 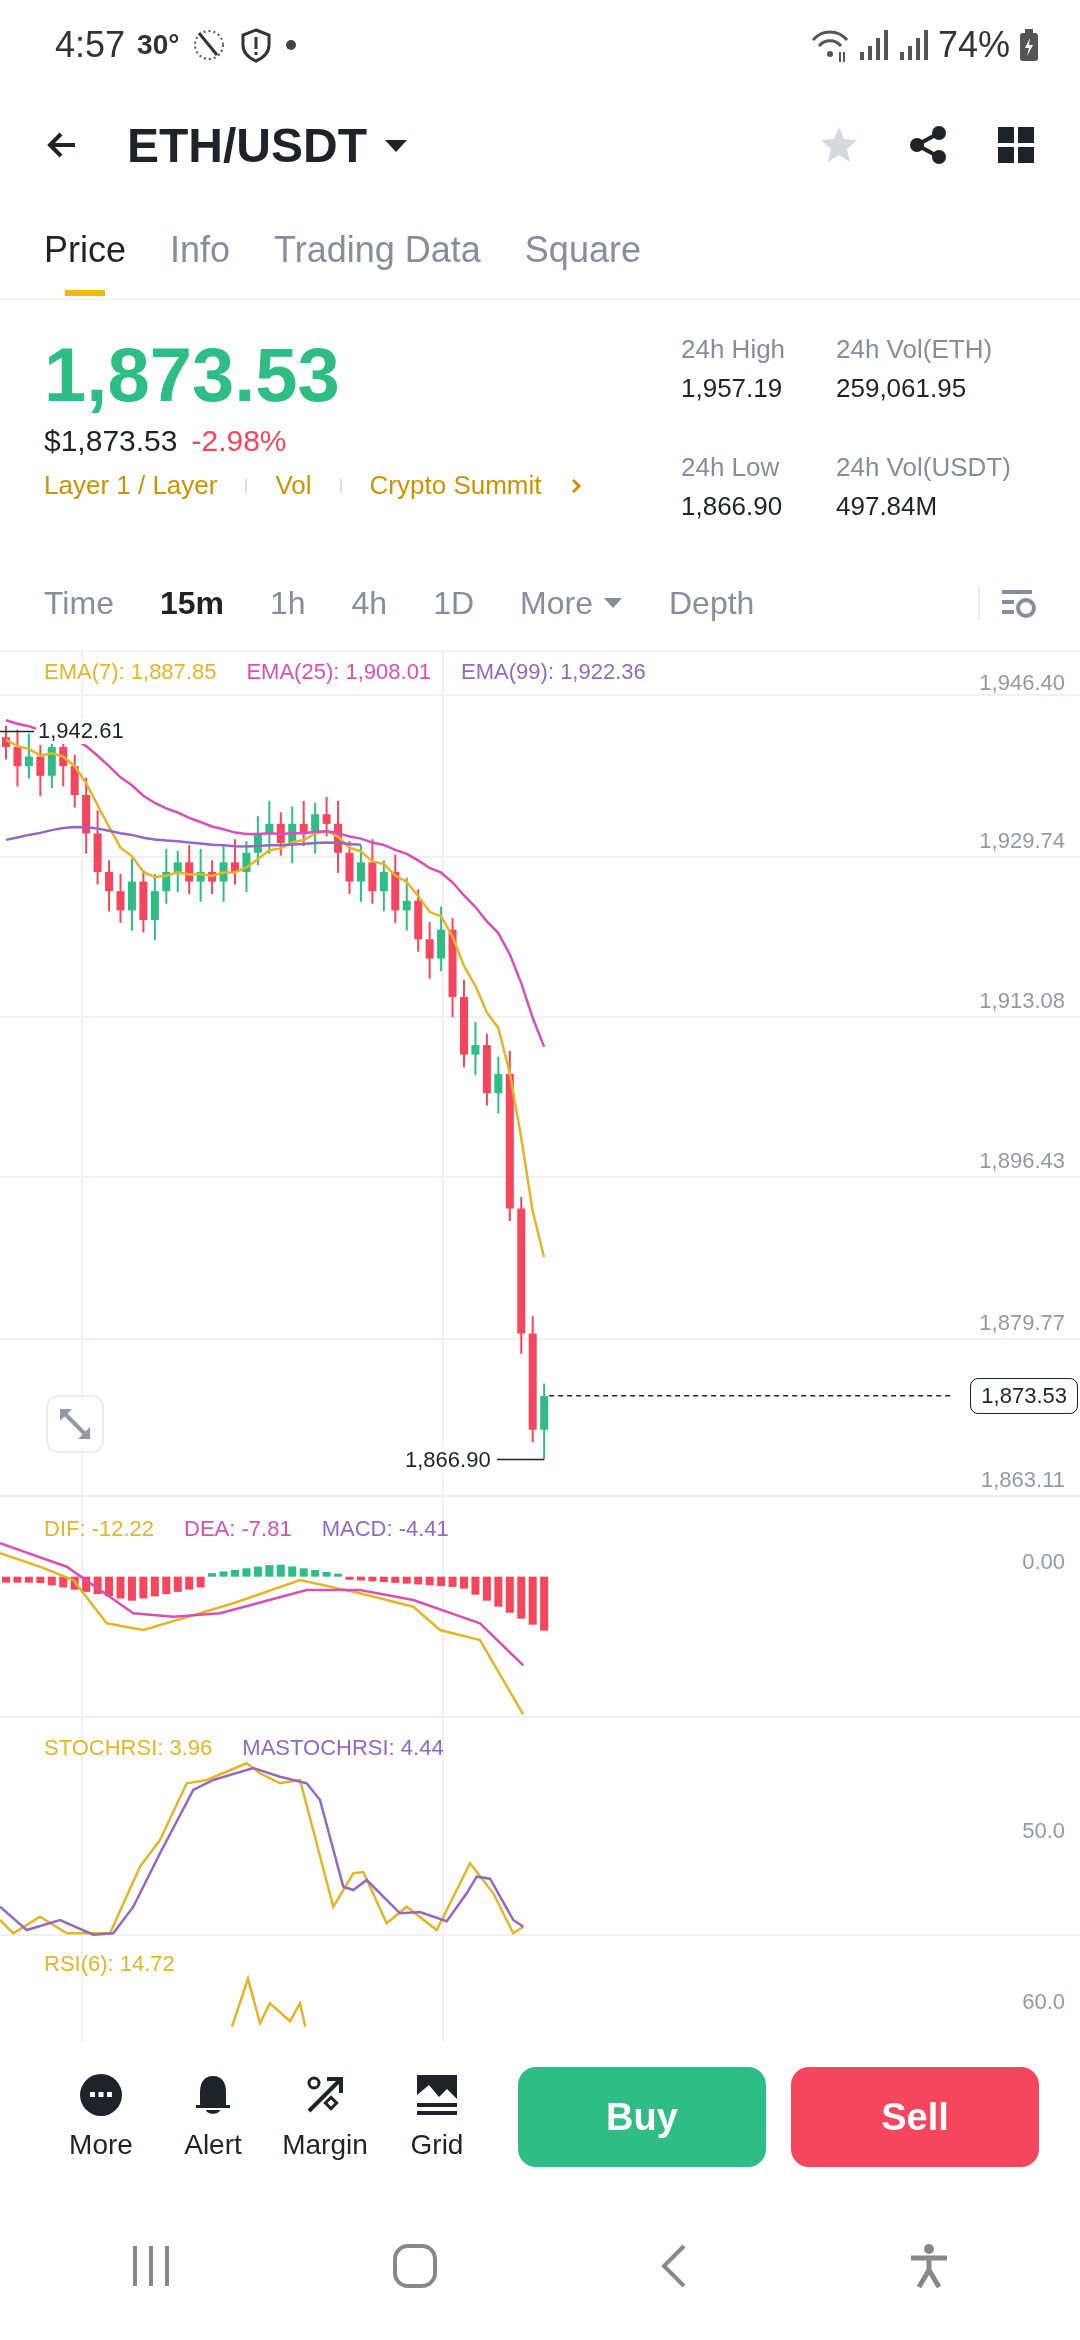 I want to click on stat-label: 24h Vol(USDT), so click(x=924, y=467).